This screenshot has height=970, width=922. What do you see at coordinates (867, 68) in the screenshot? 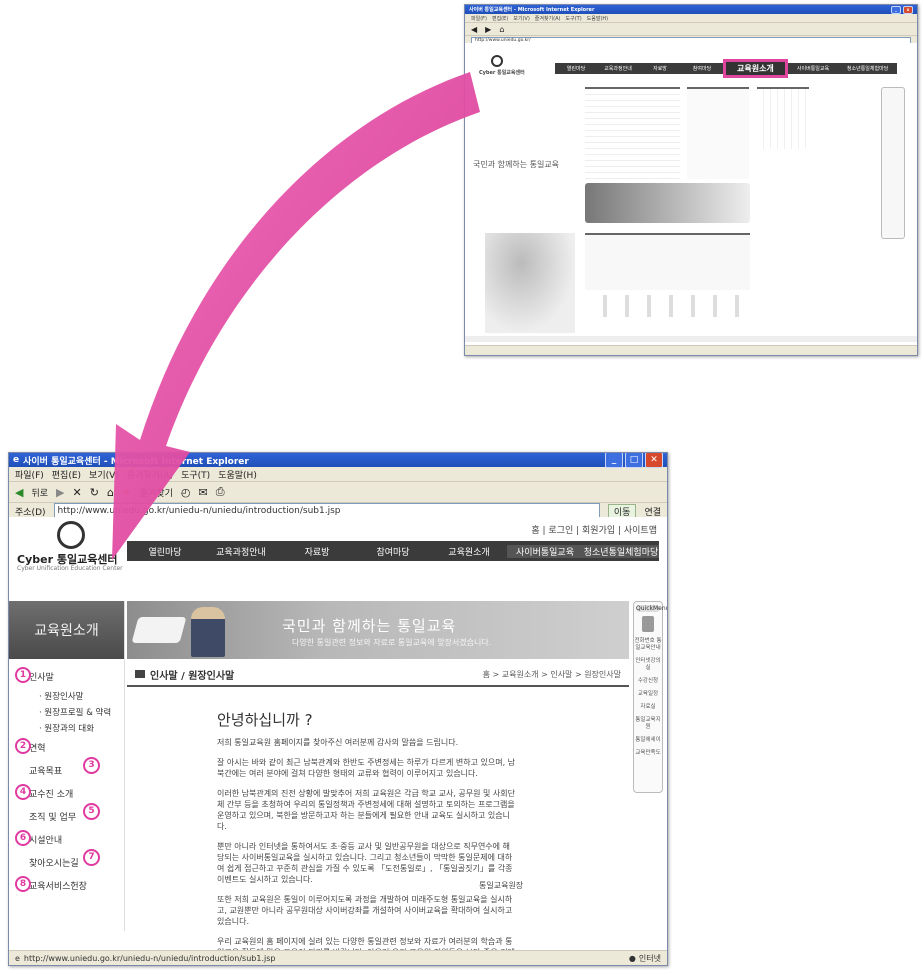
I see `small-nav-item: 청소년통일체험마당` at bounding box center [867, 68].